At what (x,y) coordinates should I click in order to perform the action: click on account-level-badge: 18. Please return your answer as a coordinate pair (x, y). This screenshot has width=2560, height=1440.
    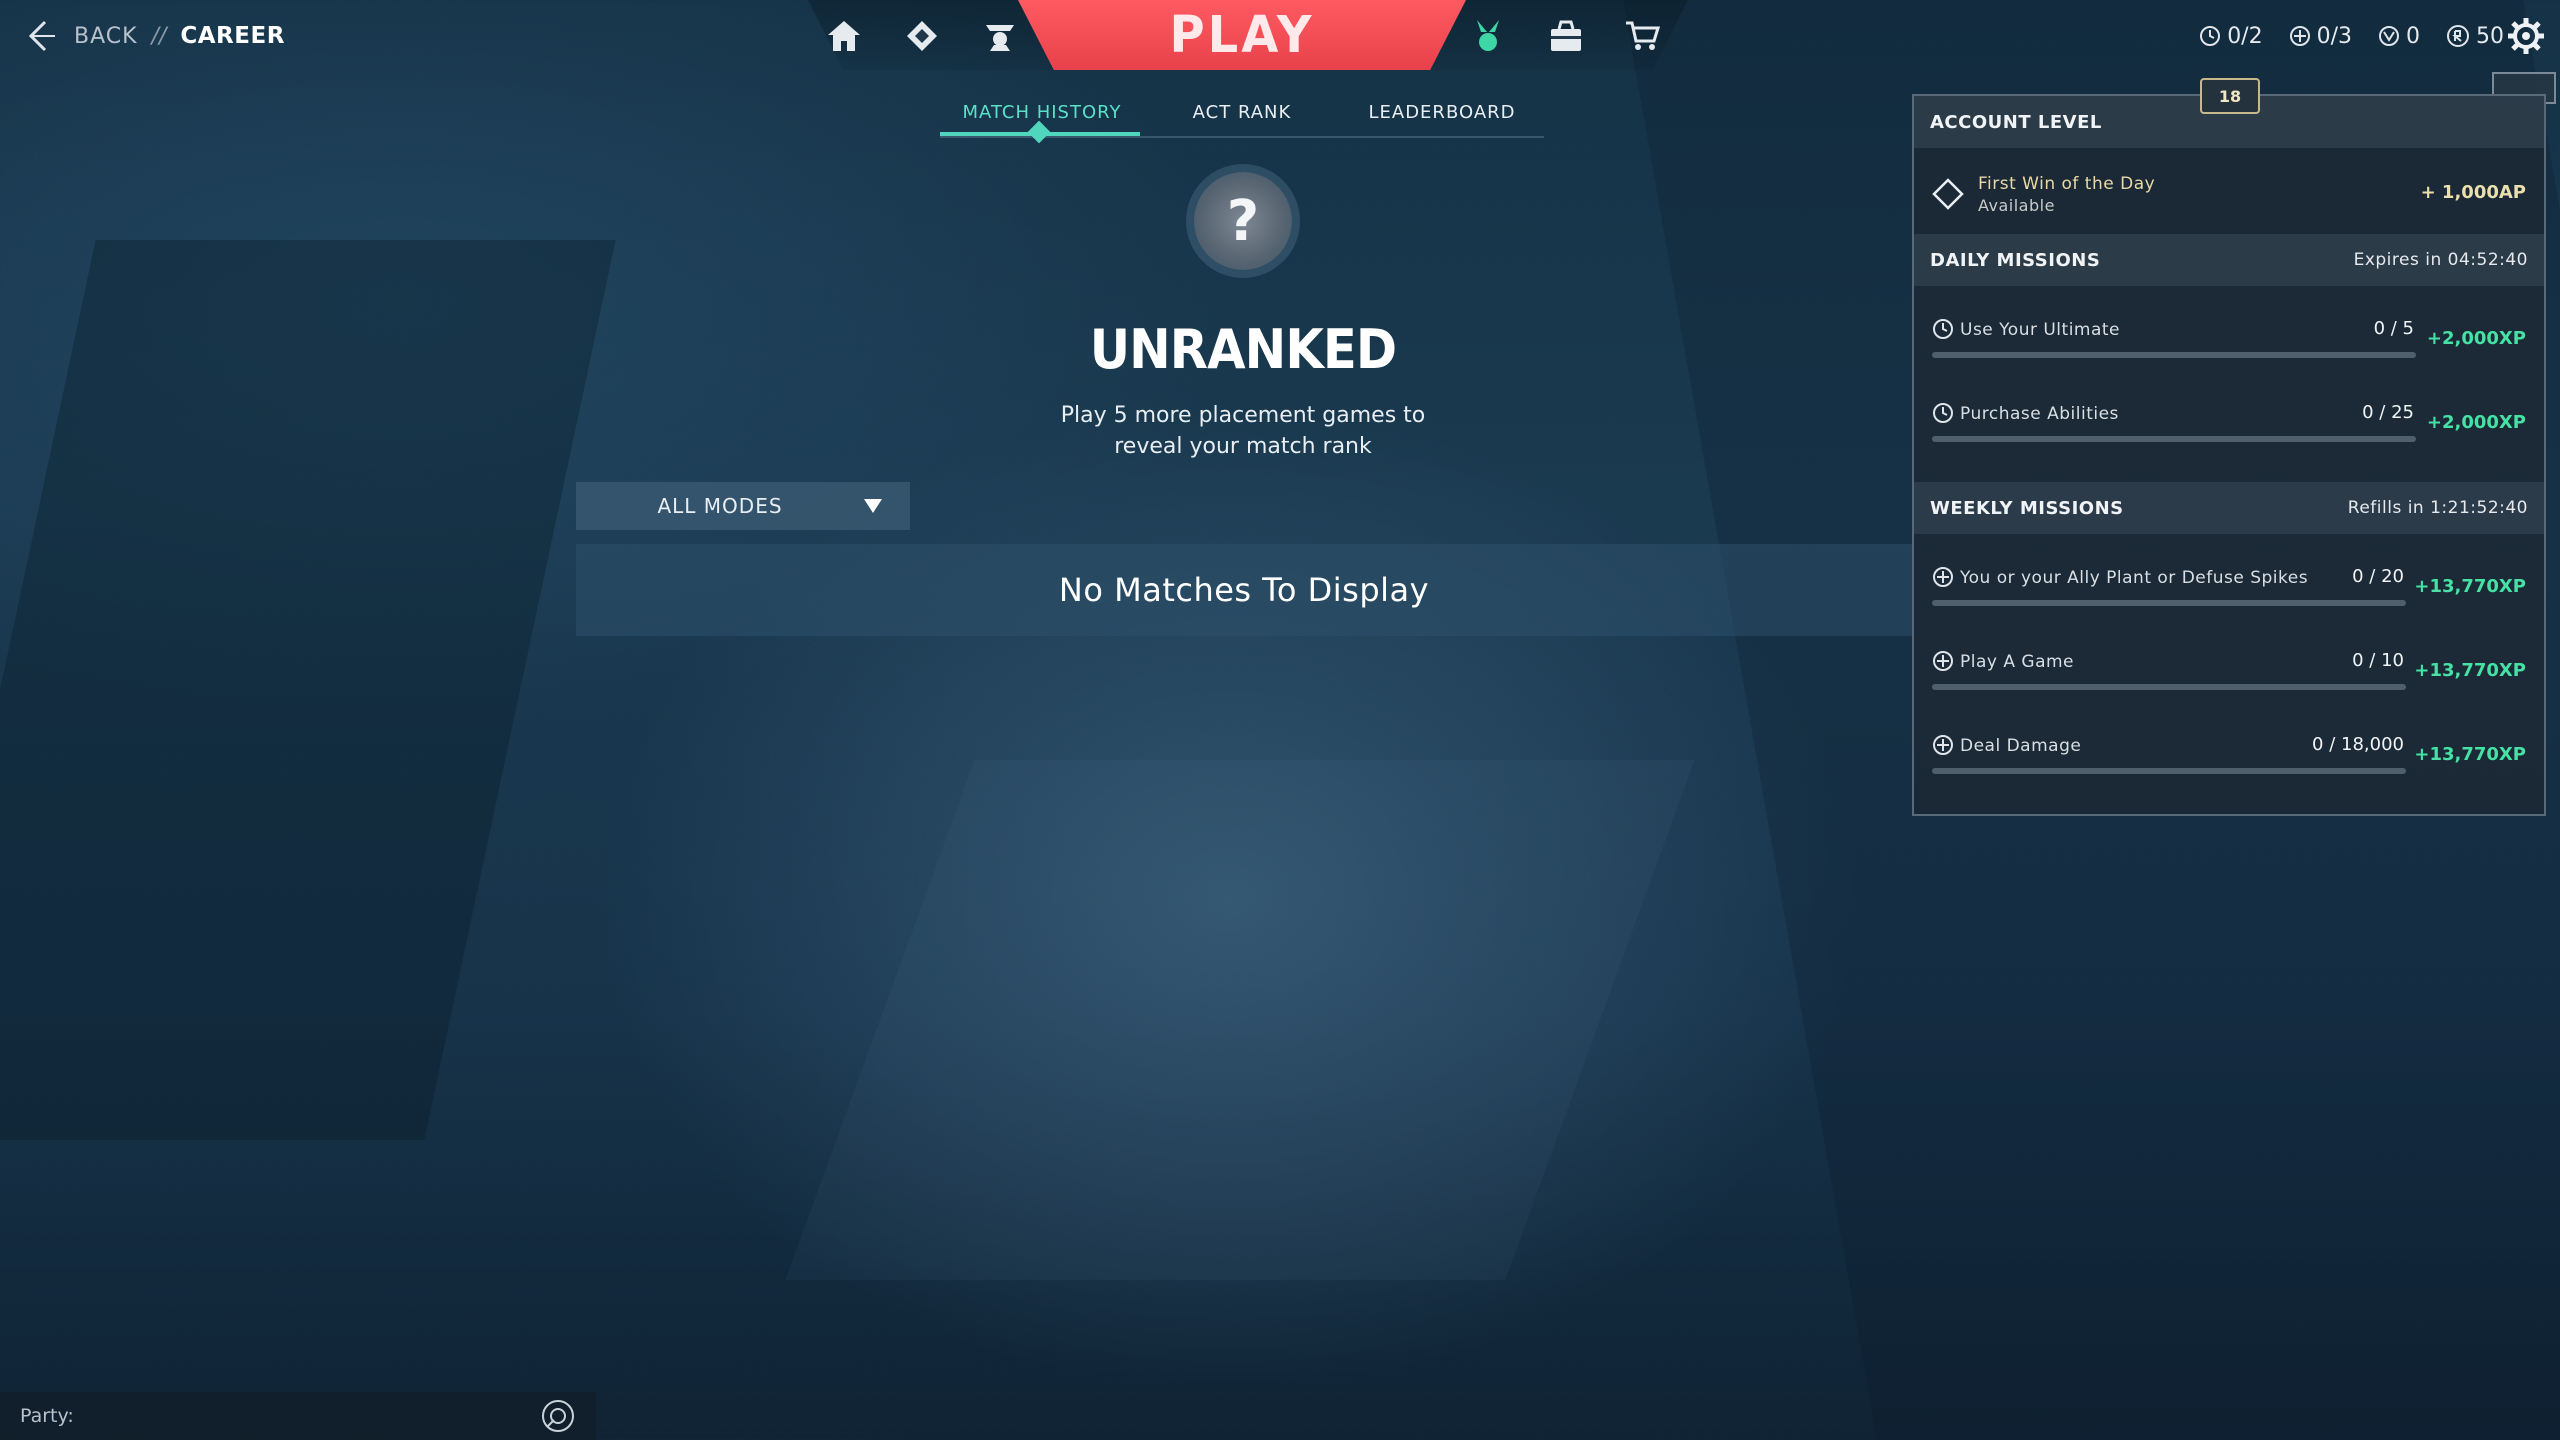
    Looking at the image, I should click on (2230, 96).